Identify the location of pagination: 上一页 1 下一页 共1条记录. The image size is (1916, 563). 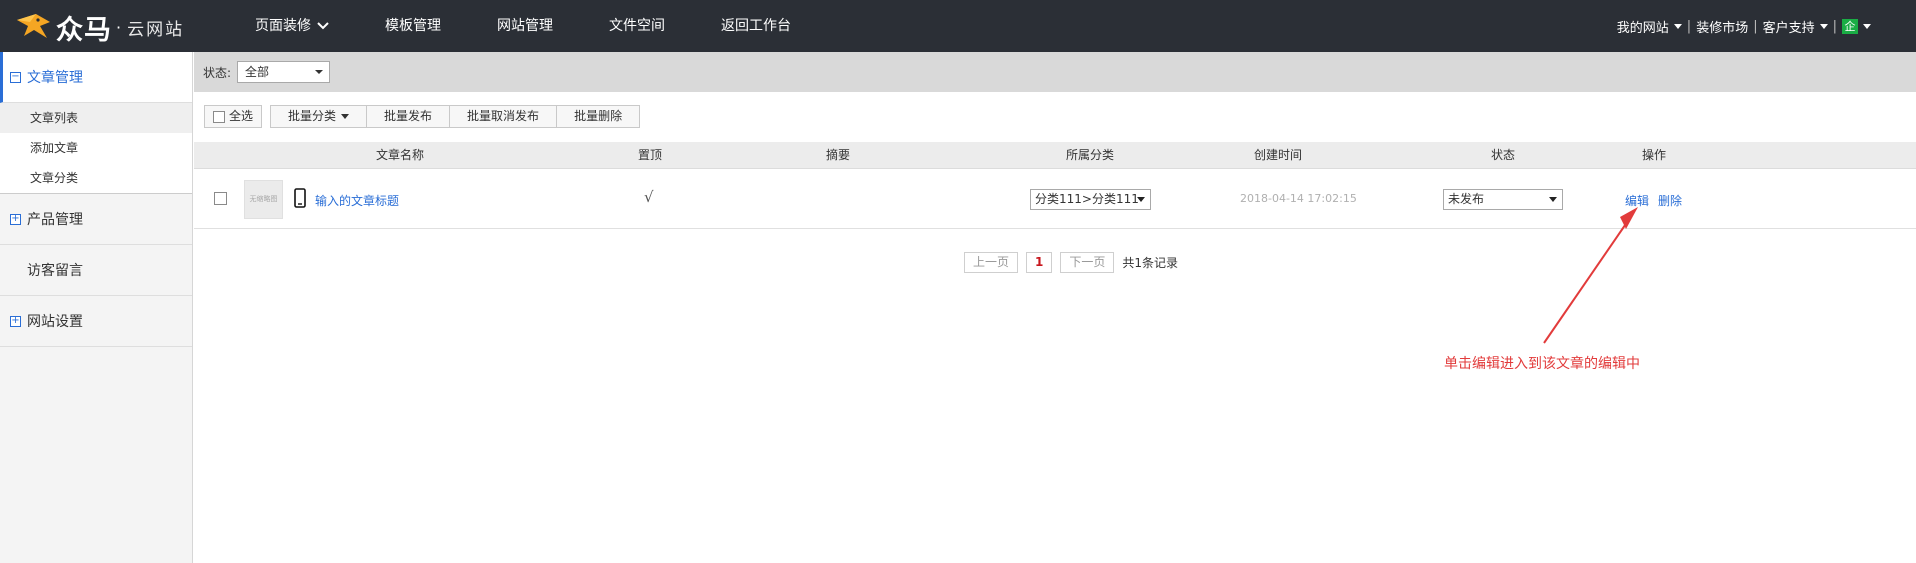
(1071, 262).